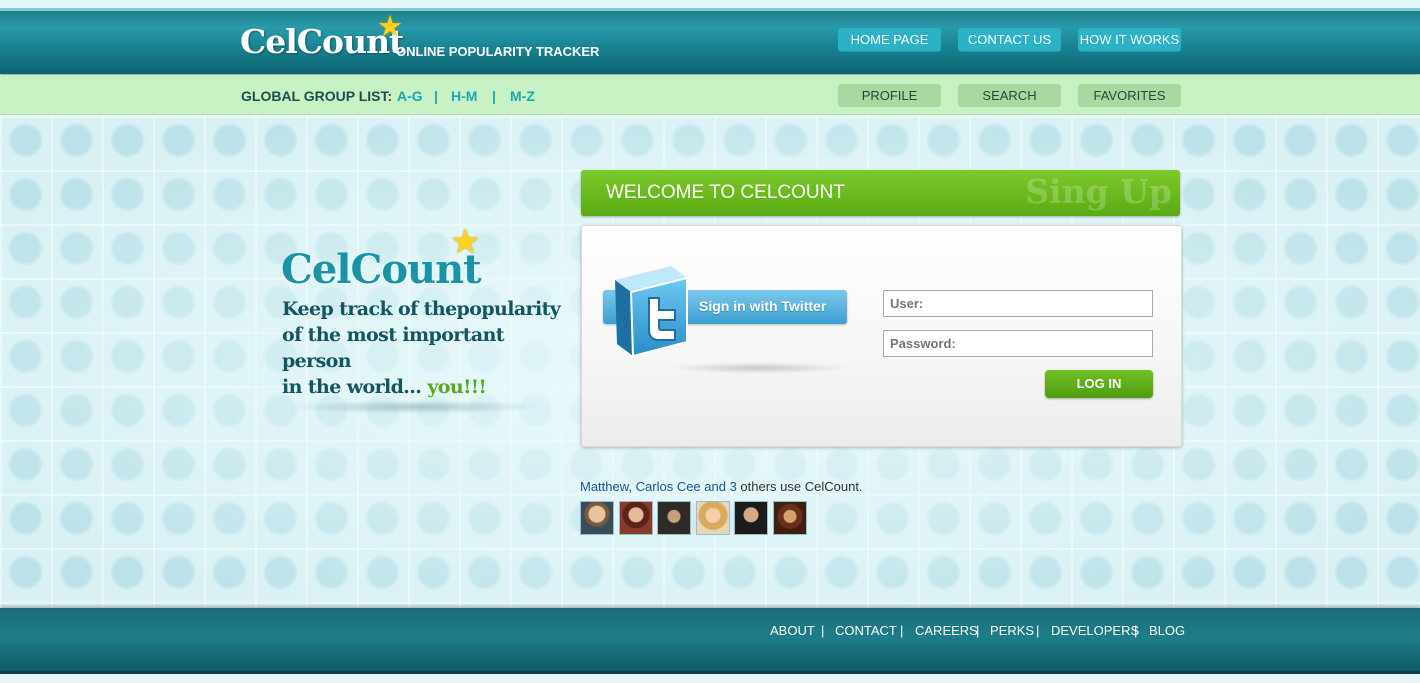 This screenshot has height=683, width=1420. Describe the element at coordinates (946, 630) in the screenshot. I see `footer-link-careers: CAREERS` at that location.